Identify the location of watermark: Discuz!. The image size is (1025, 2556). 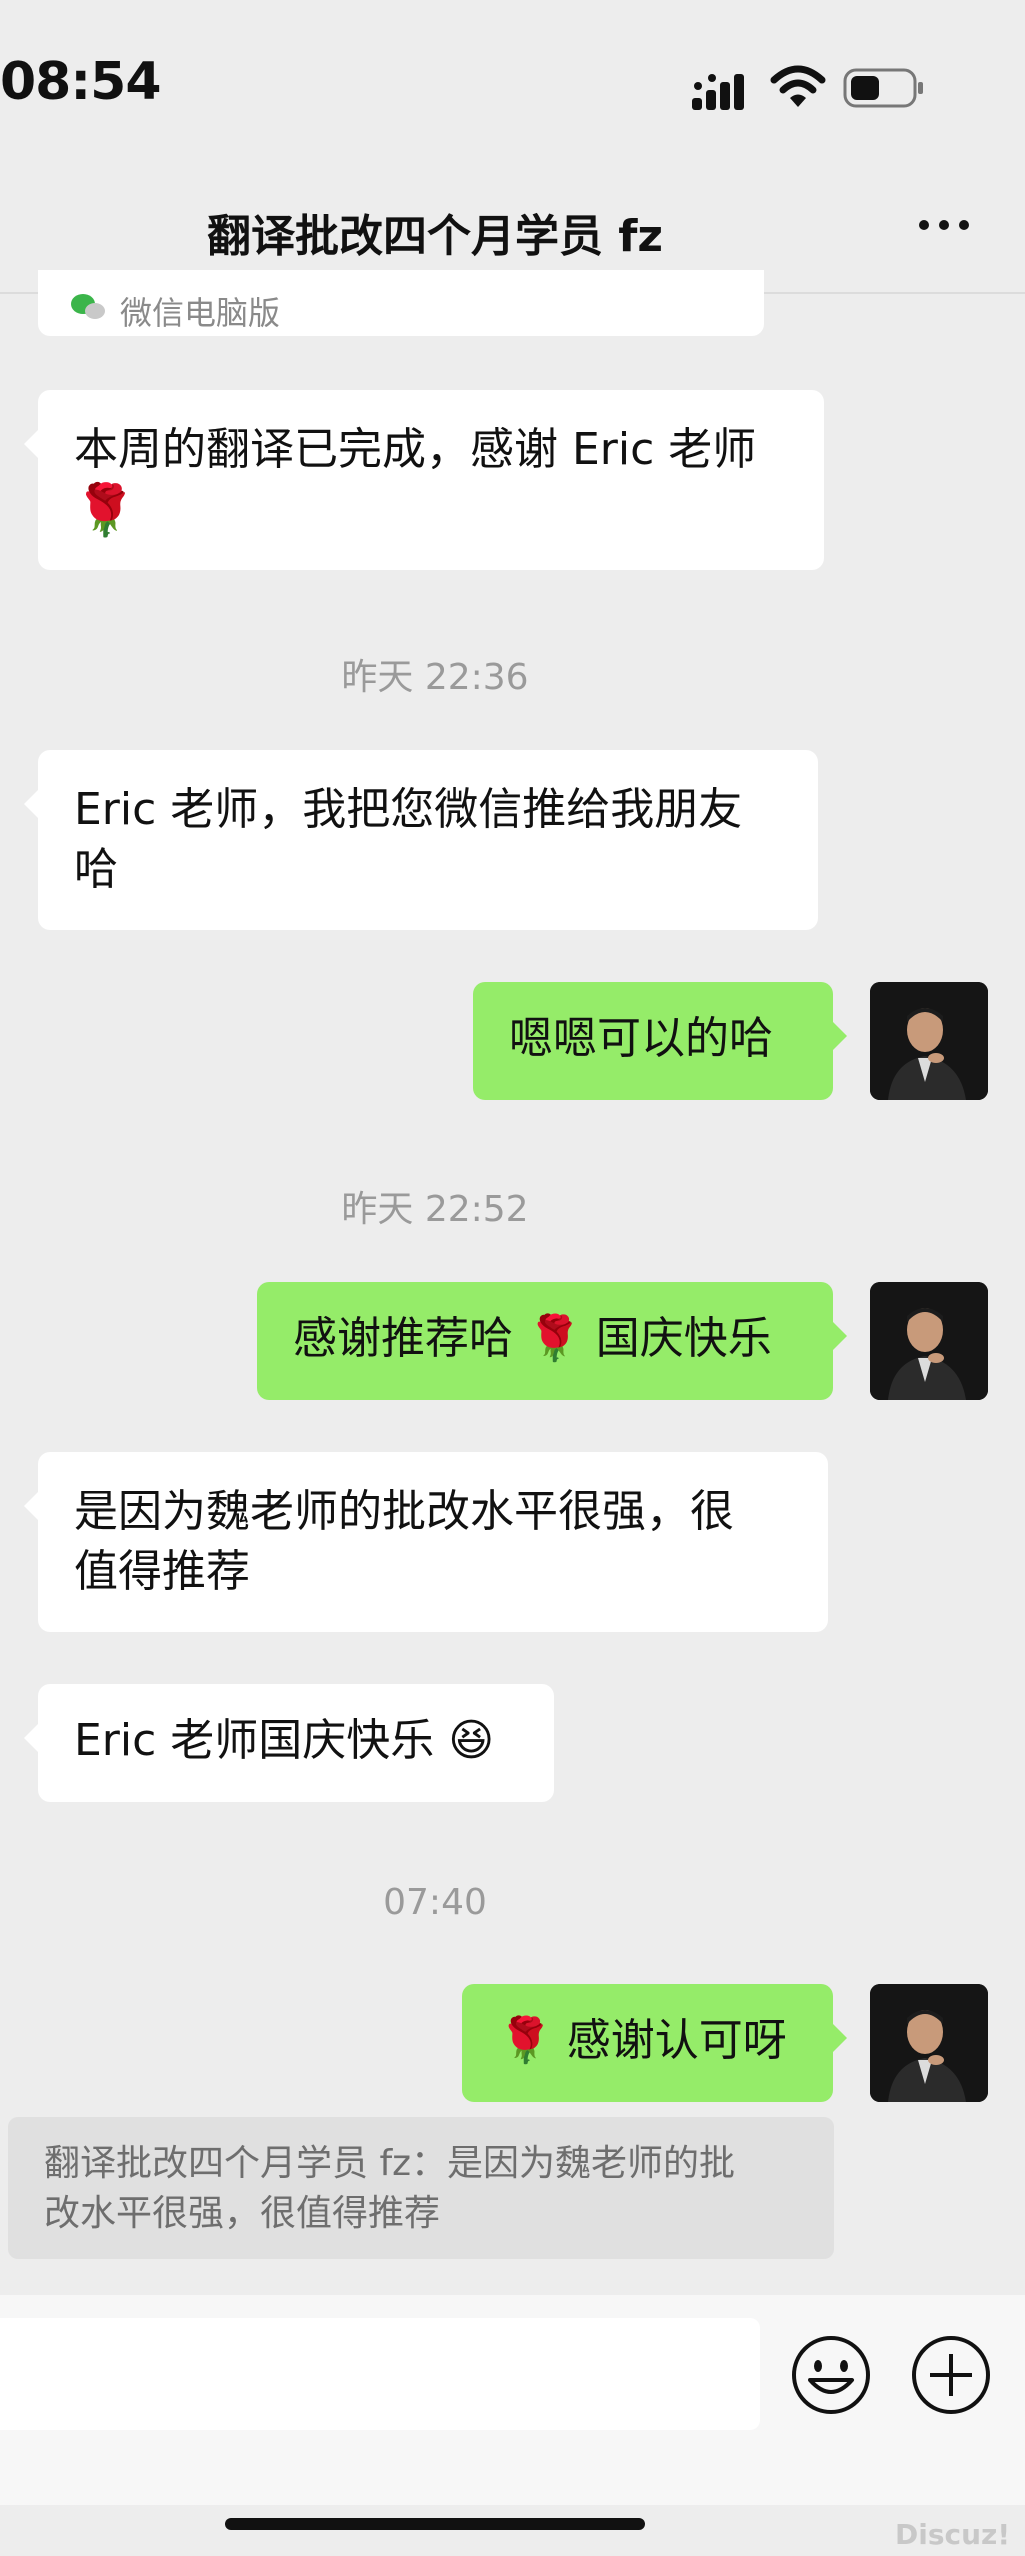
(953, 2534).